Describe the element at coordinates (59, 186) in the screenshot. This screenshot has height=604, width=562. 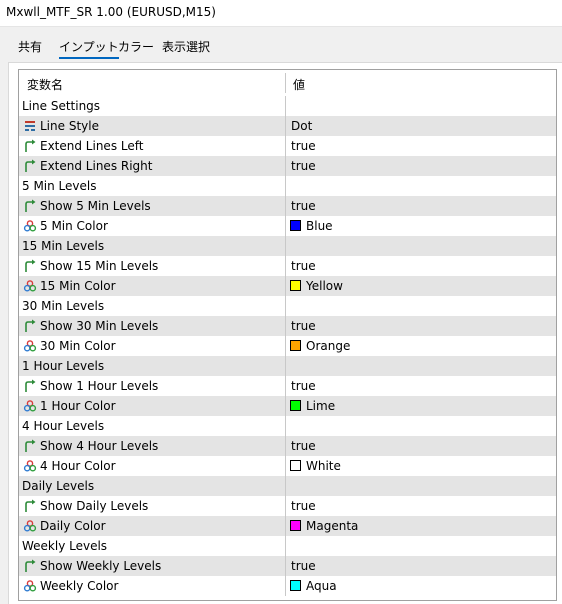
I see `group-label: 5 Min Levels` at that location.